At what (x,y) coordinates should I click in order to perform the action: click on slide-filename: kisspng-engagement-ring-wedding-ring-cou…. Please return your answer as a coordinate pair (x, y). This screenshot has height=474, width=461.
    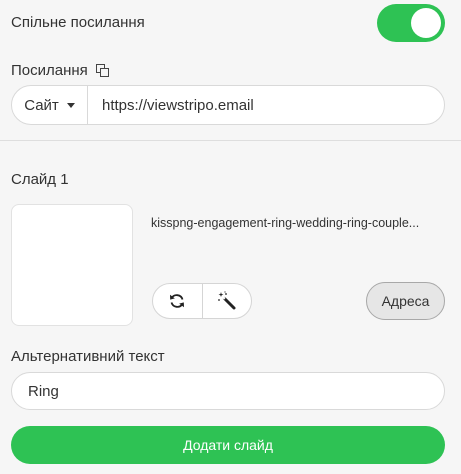
    Looking at the image, I should click on (285, 223).